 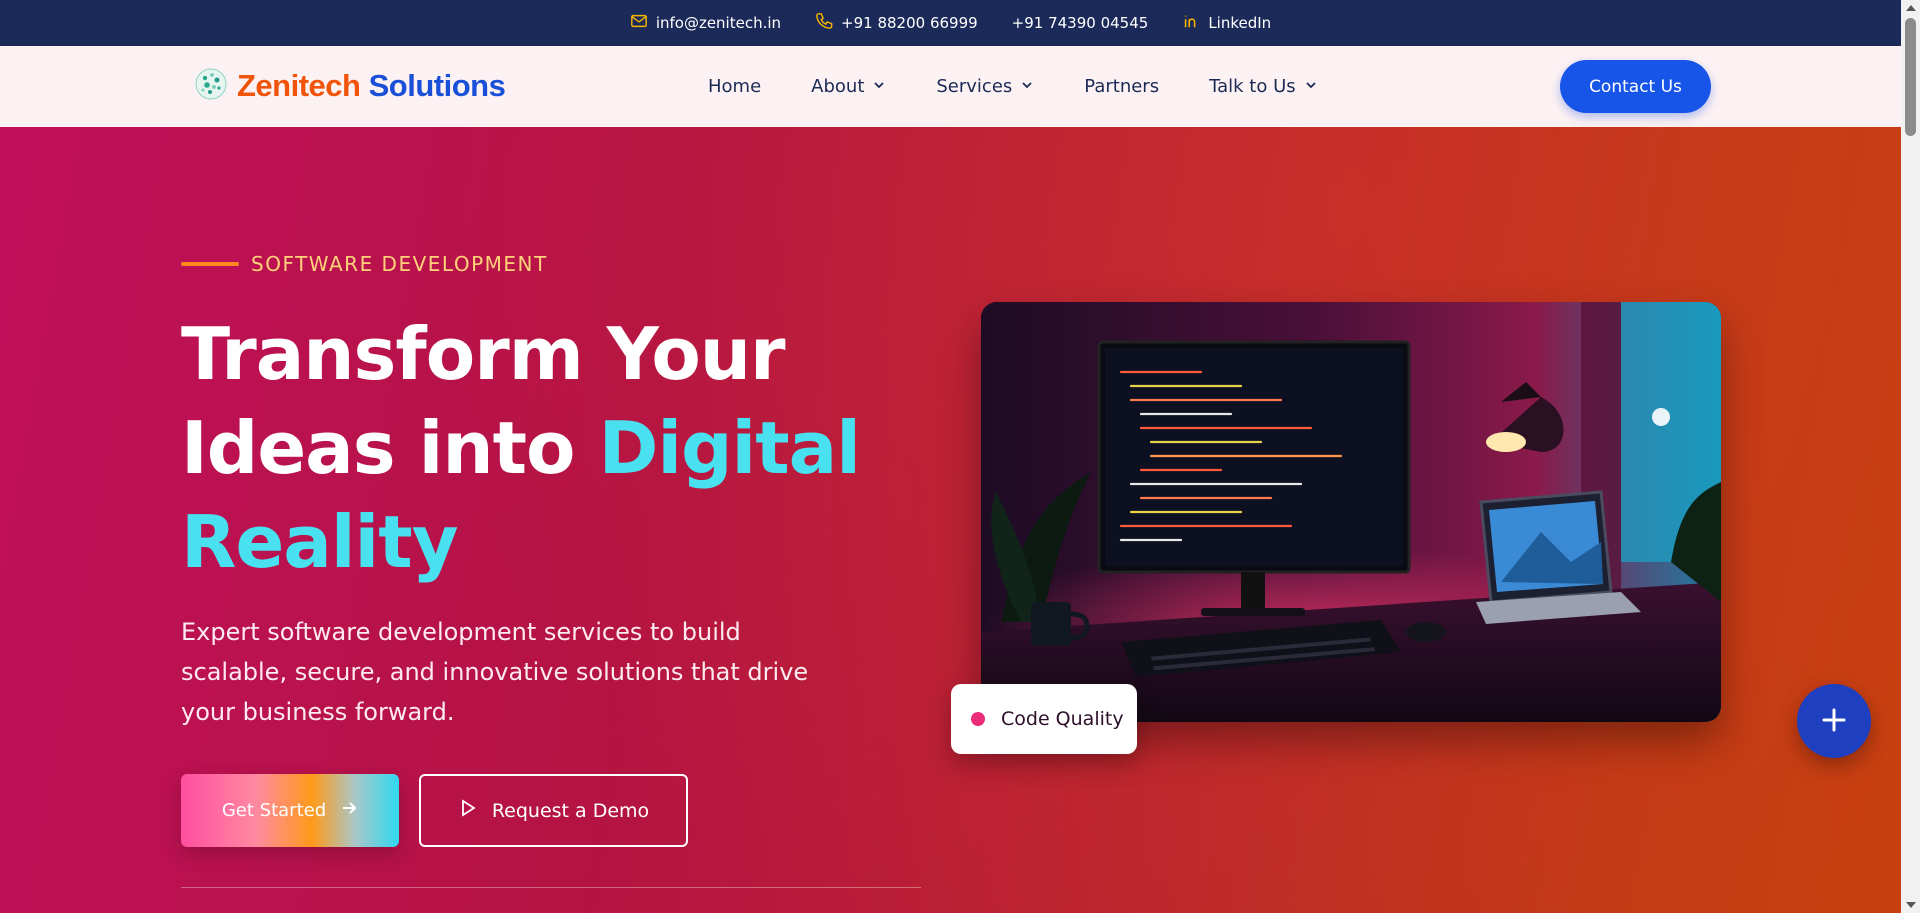 I want to click on brand-logo: Zenitech Solutions, so click(x=349, y=86).